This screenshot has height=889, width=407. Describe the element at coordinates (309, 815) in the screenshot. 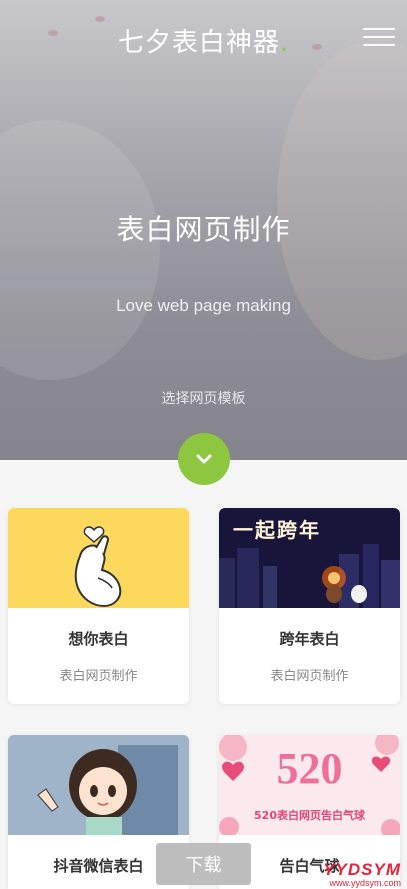

I see `thumbnail-caption: 520表白网页告白气球` at that location.